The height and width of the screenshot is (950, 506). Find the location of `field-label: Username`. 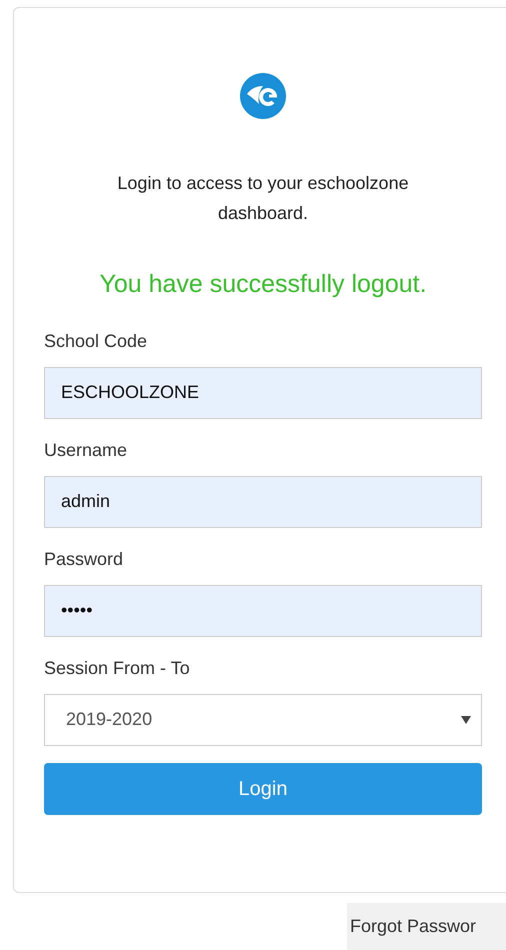

field-label: Username is located at coordinates (86, 450).